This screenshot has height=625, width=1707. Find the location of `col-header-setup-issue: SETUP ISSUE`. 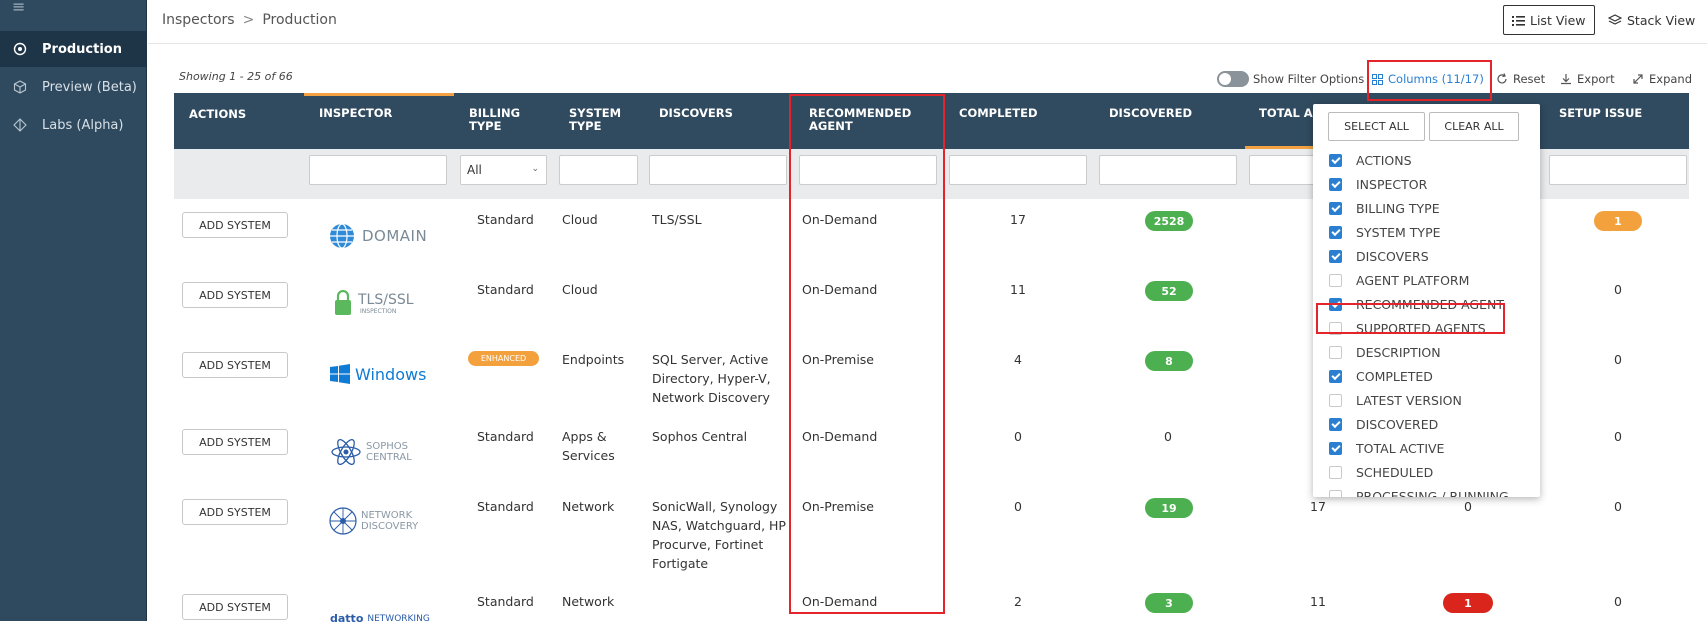

col-header-setup-issue: SETUP ISSUE is located at coordinates (1600, 113).